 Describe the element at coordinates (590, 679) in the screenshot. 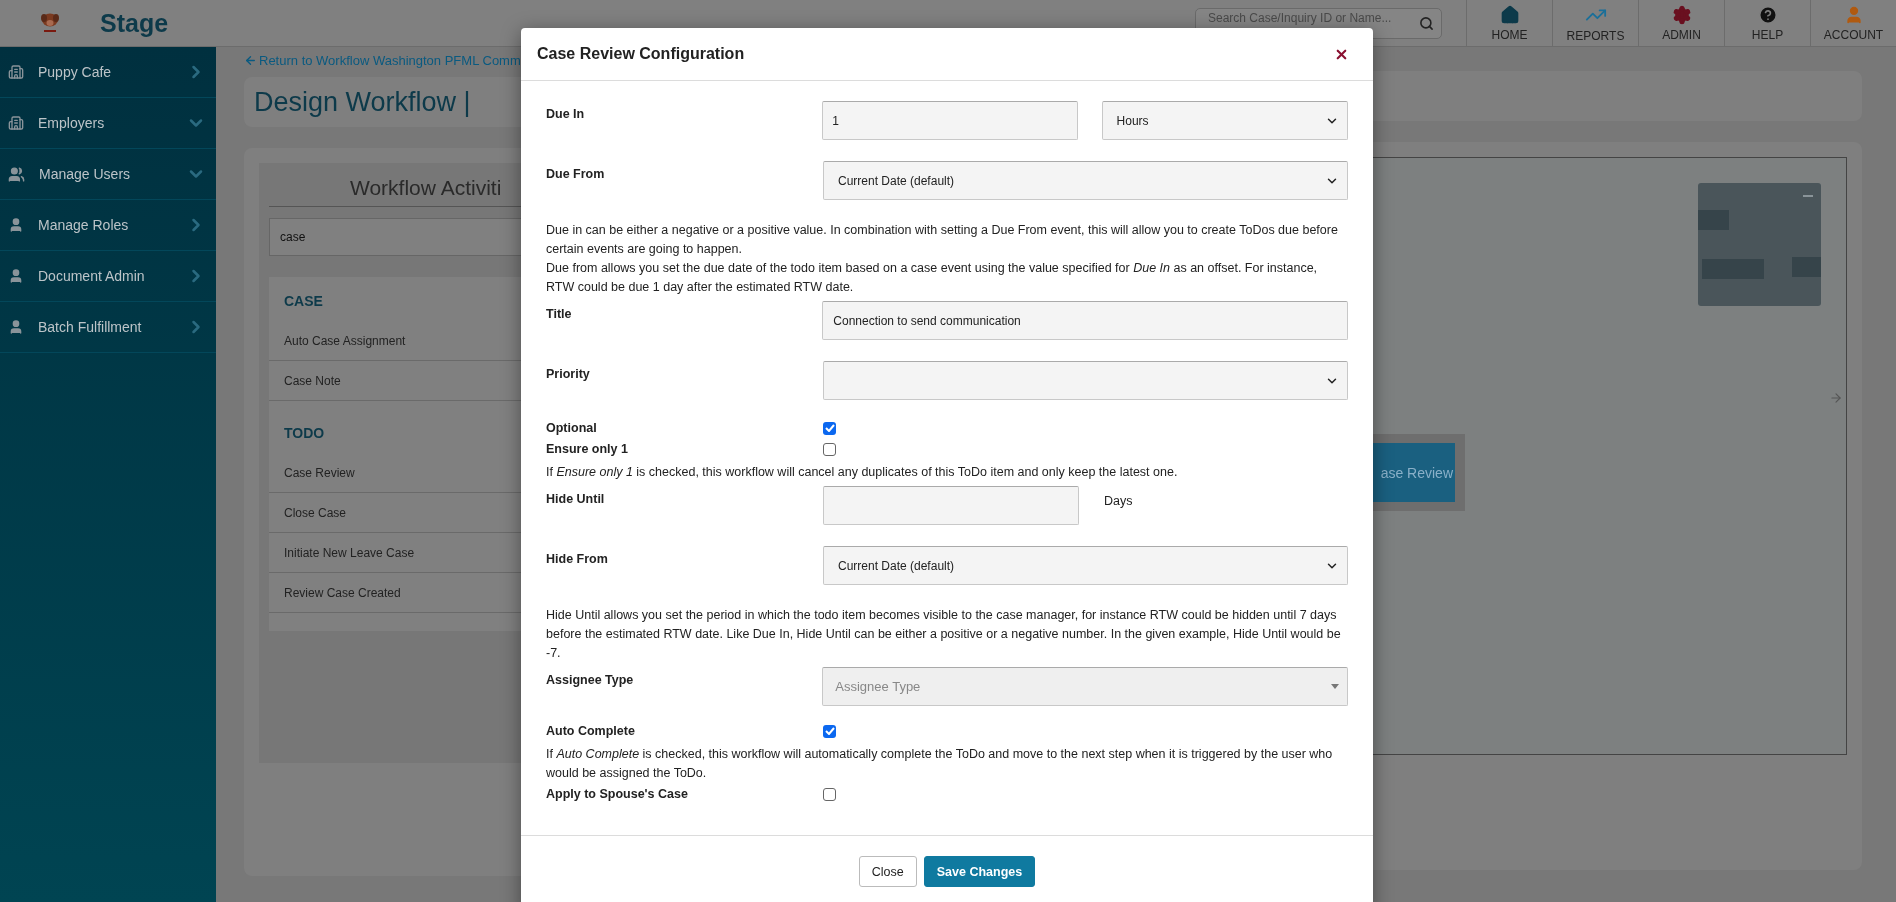

I see `field-label: Assignee Type` at that location.